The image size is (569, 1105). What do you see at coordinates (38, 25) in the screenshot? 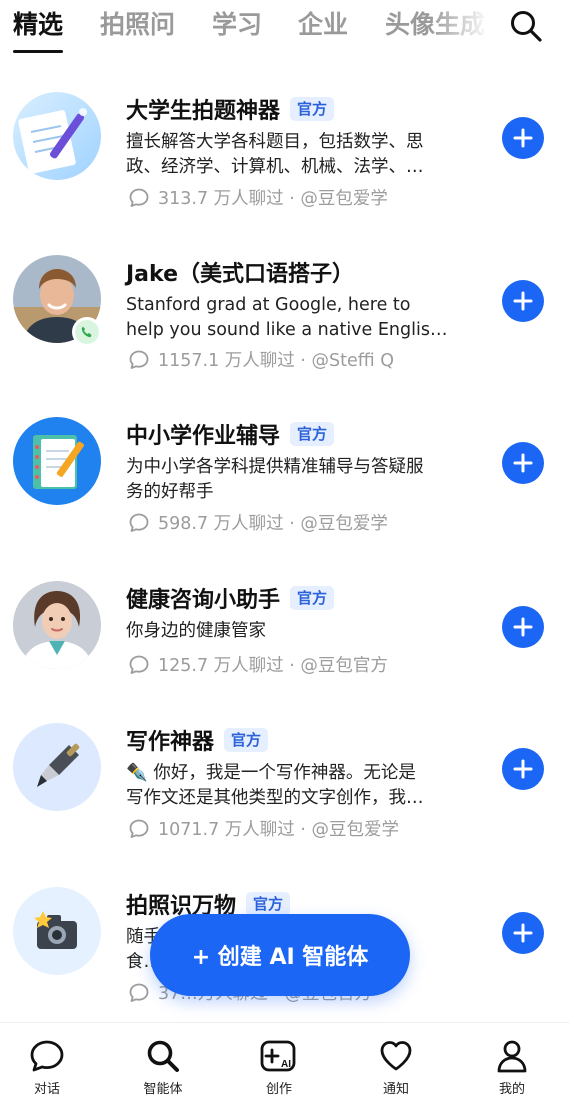
I see `tab-featured: 精选` at bounding box center [38, 25].